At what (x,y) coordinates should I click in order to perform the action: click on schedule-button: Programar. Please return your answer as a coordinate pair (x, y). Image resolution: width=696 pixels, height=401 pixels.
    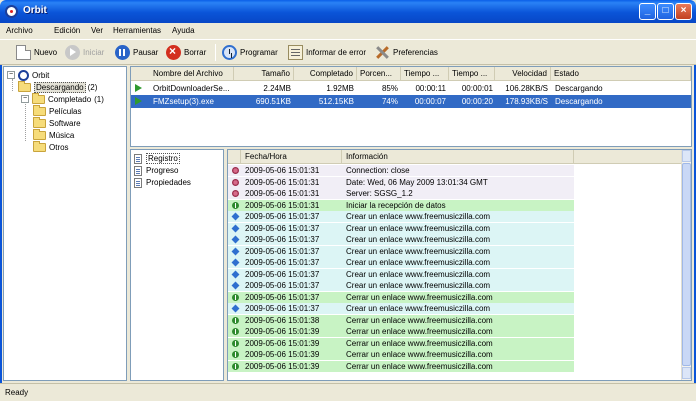
    Looking at the image, I should click on (250, 52).